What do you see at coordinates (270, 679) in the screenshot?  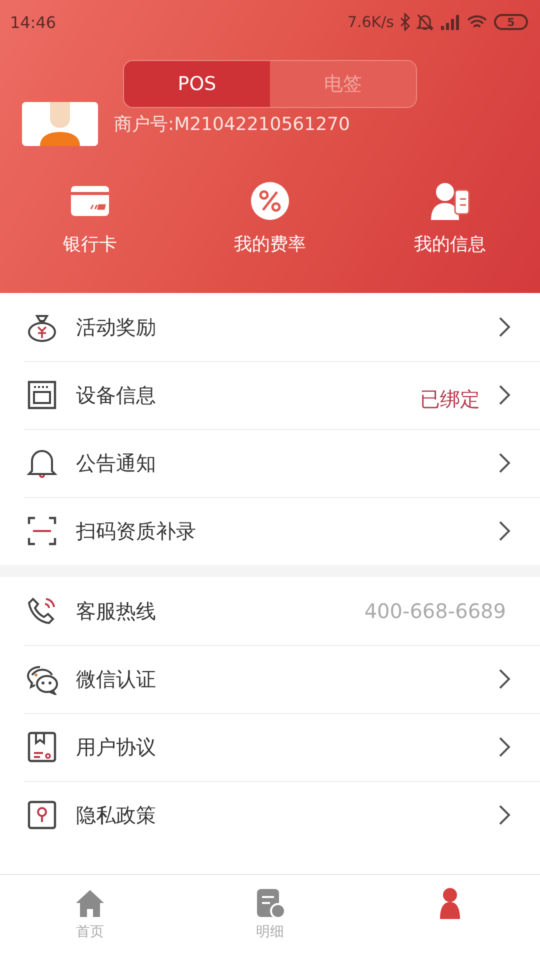 I see `menu-item: 微信认证` at bounding box center [270, 679].